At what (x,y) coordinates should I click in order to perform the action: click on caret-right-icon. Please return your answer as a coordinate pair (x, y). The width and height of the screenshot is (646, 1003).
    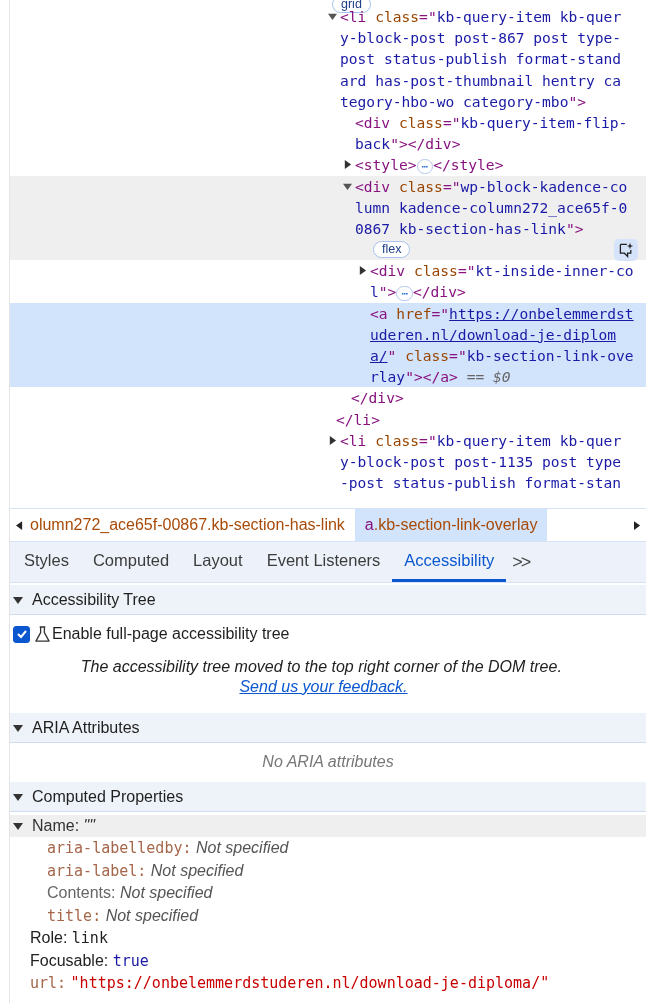
    Looking at the image, I should click on (637, 525).